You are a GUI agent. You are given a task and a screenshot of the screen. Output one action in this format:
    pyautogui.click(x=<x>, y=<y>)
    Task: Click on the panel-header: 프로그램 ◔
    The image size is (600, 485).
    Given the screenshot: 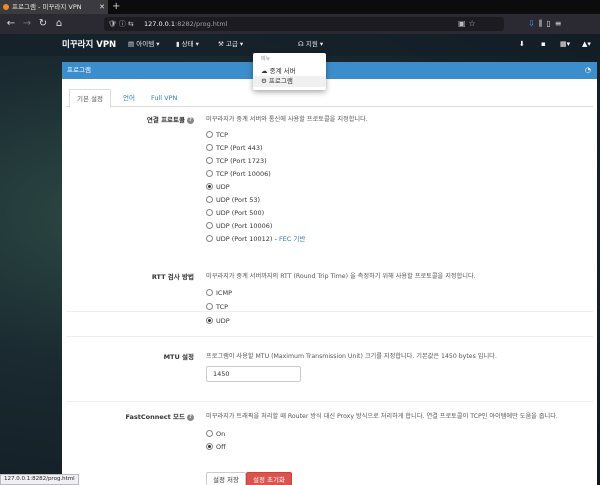 What is the action you would take?
    pyautogui.click(x=329, y=70)
    